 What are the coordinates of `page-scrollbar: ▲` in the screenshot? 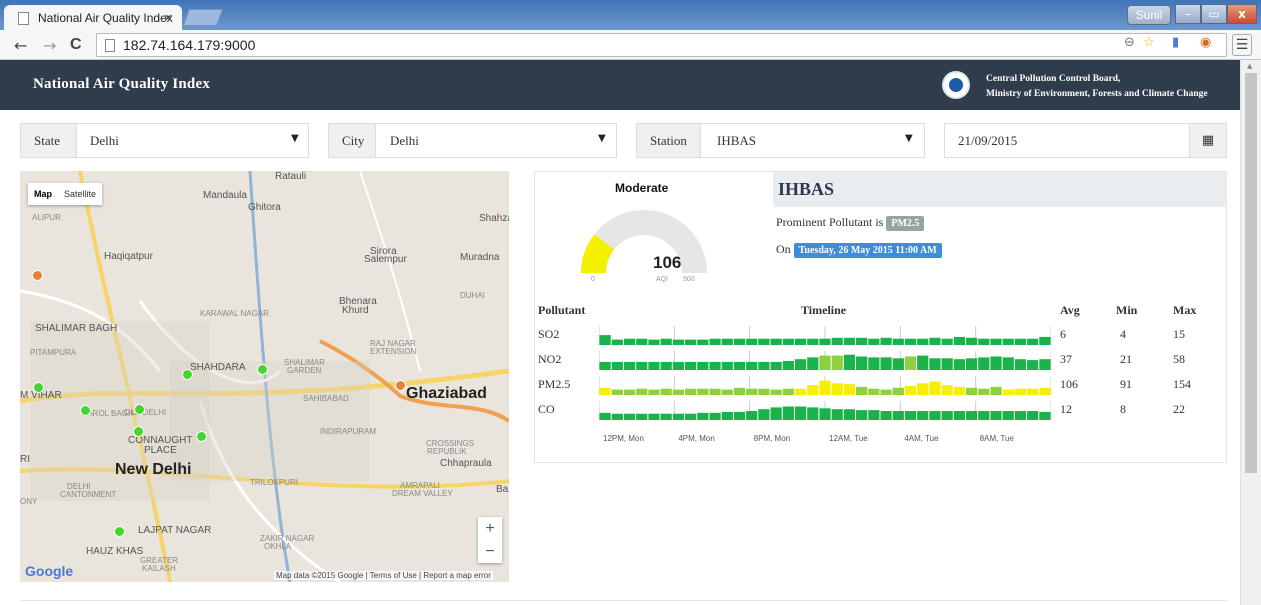 It's located at (1250, 332).